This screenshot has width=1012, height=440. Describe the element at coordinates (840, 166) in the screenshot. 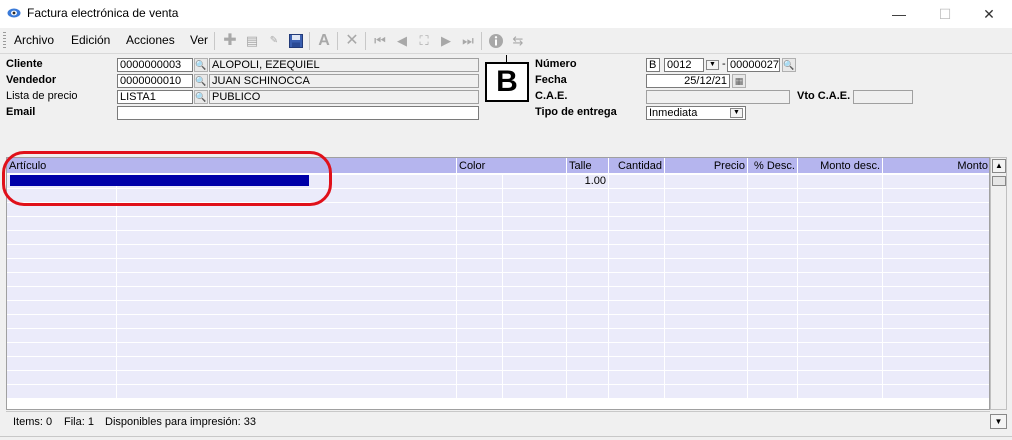

I see `column-monto-desc: Monto desc.` at that location.